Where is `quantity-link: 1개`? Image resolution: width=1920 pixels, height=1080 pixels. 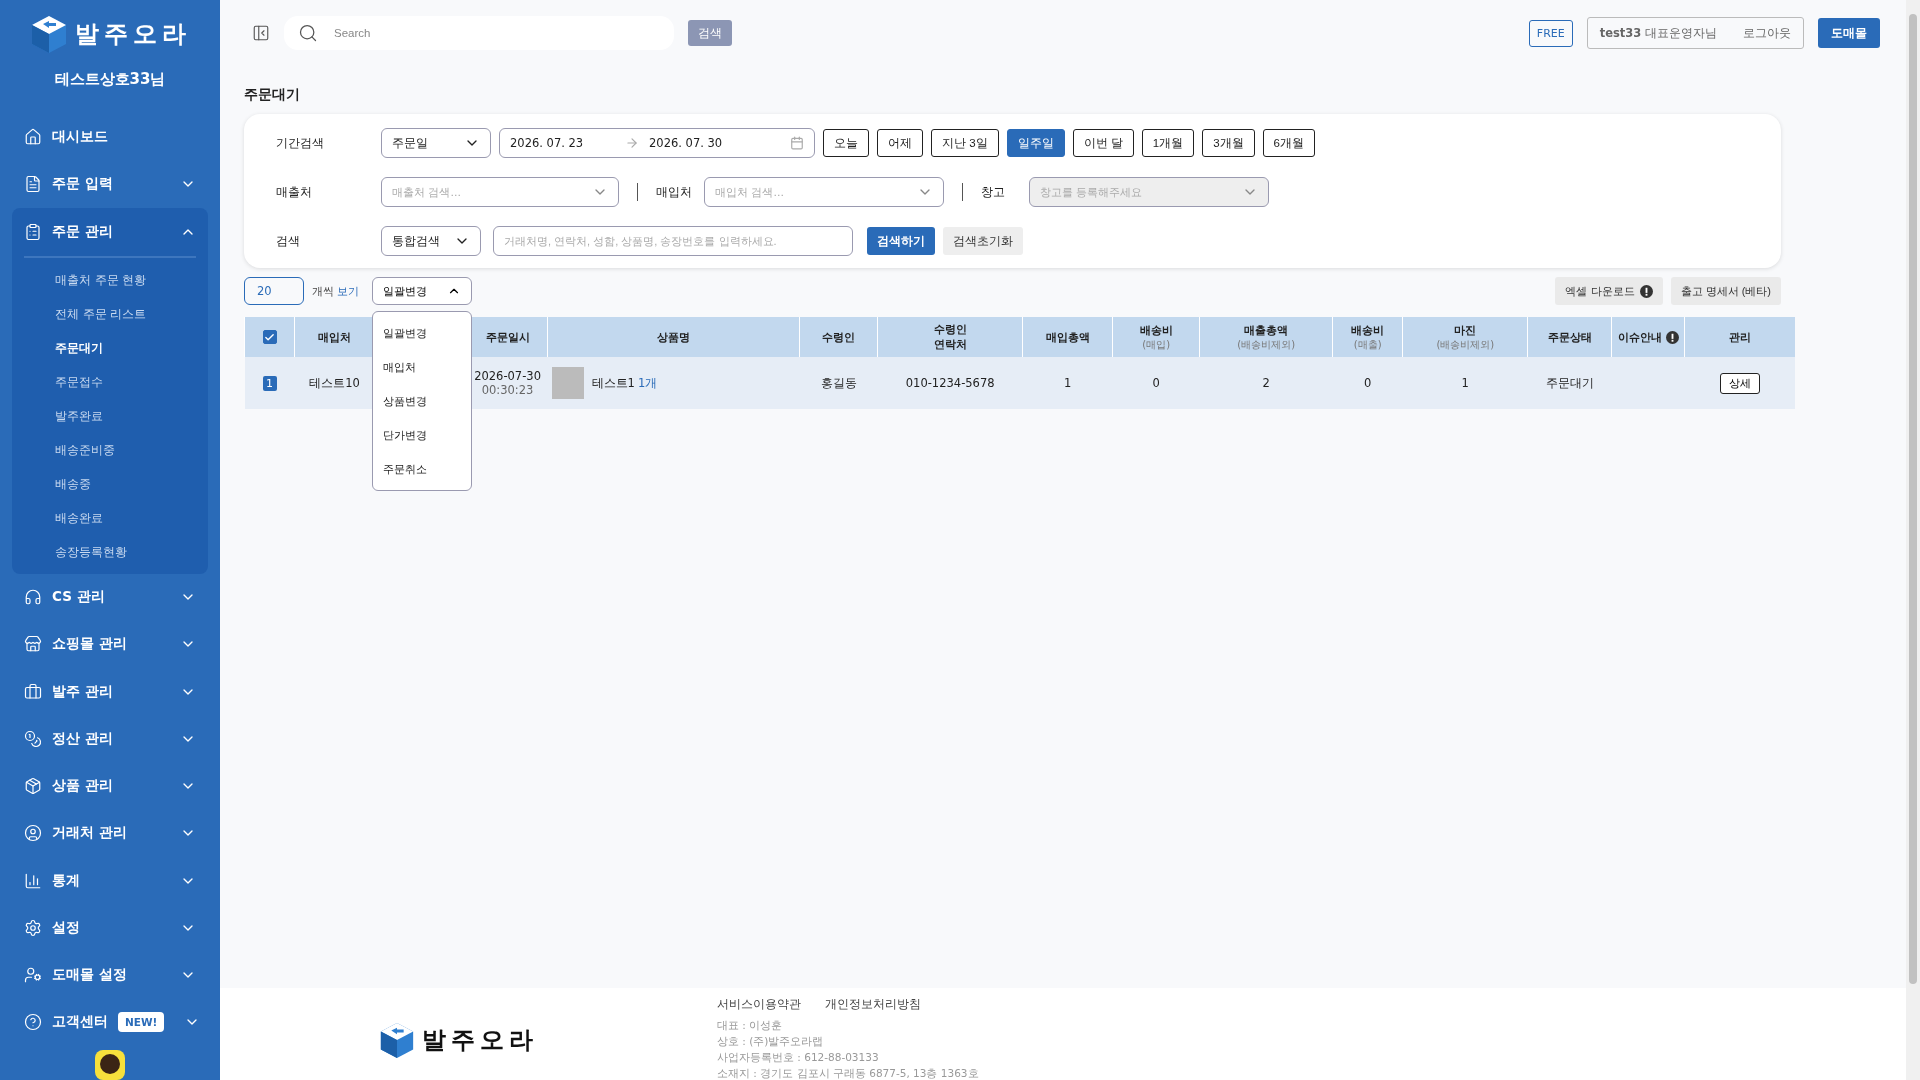 quantity-link: 1개 is located at coordinates (647, 383).